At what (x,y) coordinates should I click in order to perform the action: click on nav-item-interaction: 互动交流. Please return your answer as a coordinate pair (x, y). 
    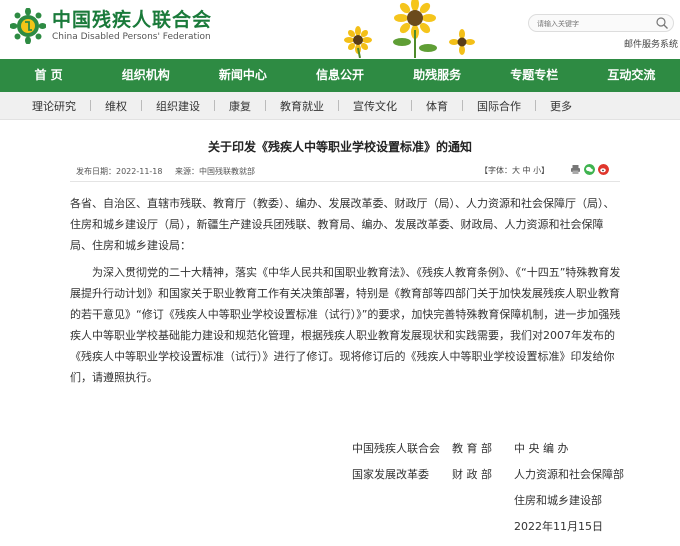
    Looking at the image, I should click on (631, 75).